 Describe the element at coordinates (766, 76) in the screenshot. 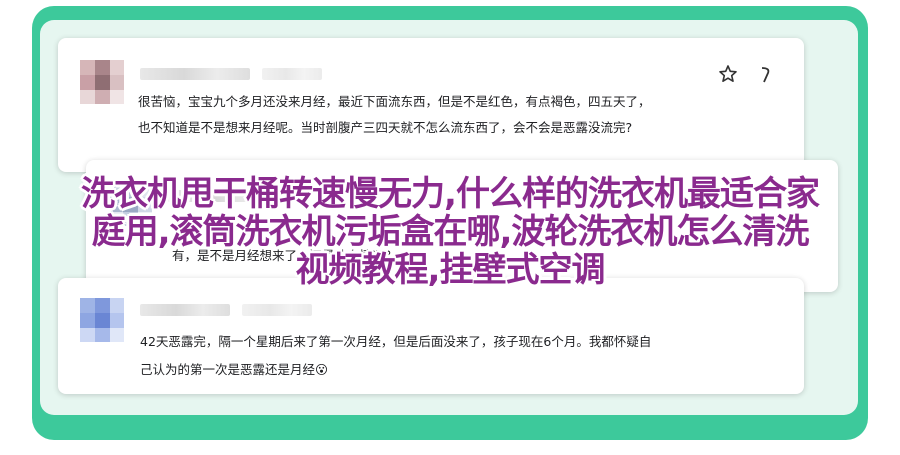

I see `more-icon` at that location.